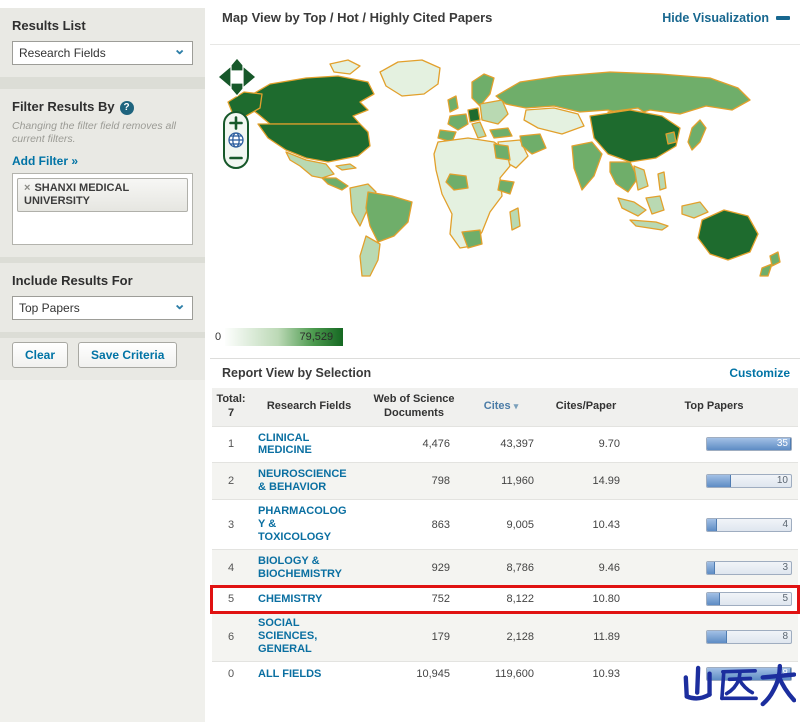 This screenshot has width=800, height=722. I want to click on cites-per-paper-cell: 11.89, so click(606, 636).